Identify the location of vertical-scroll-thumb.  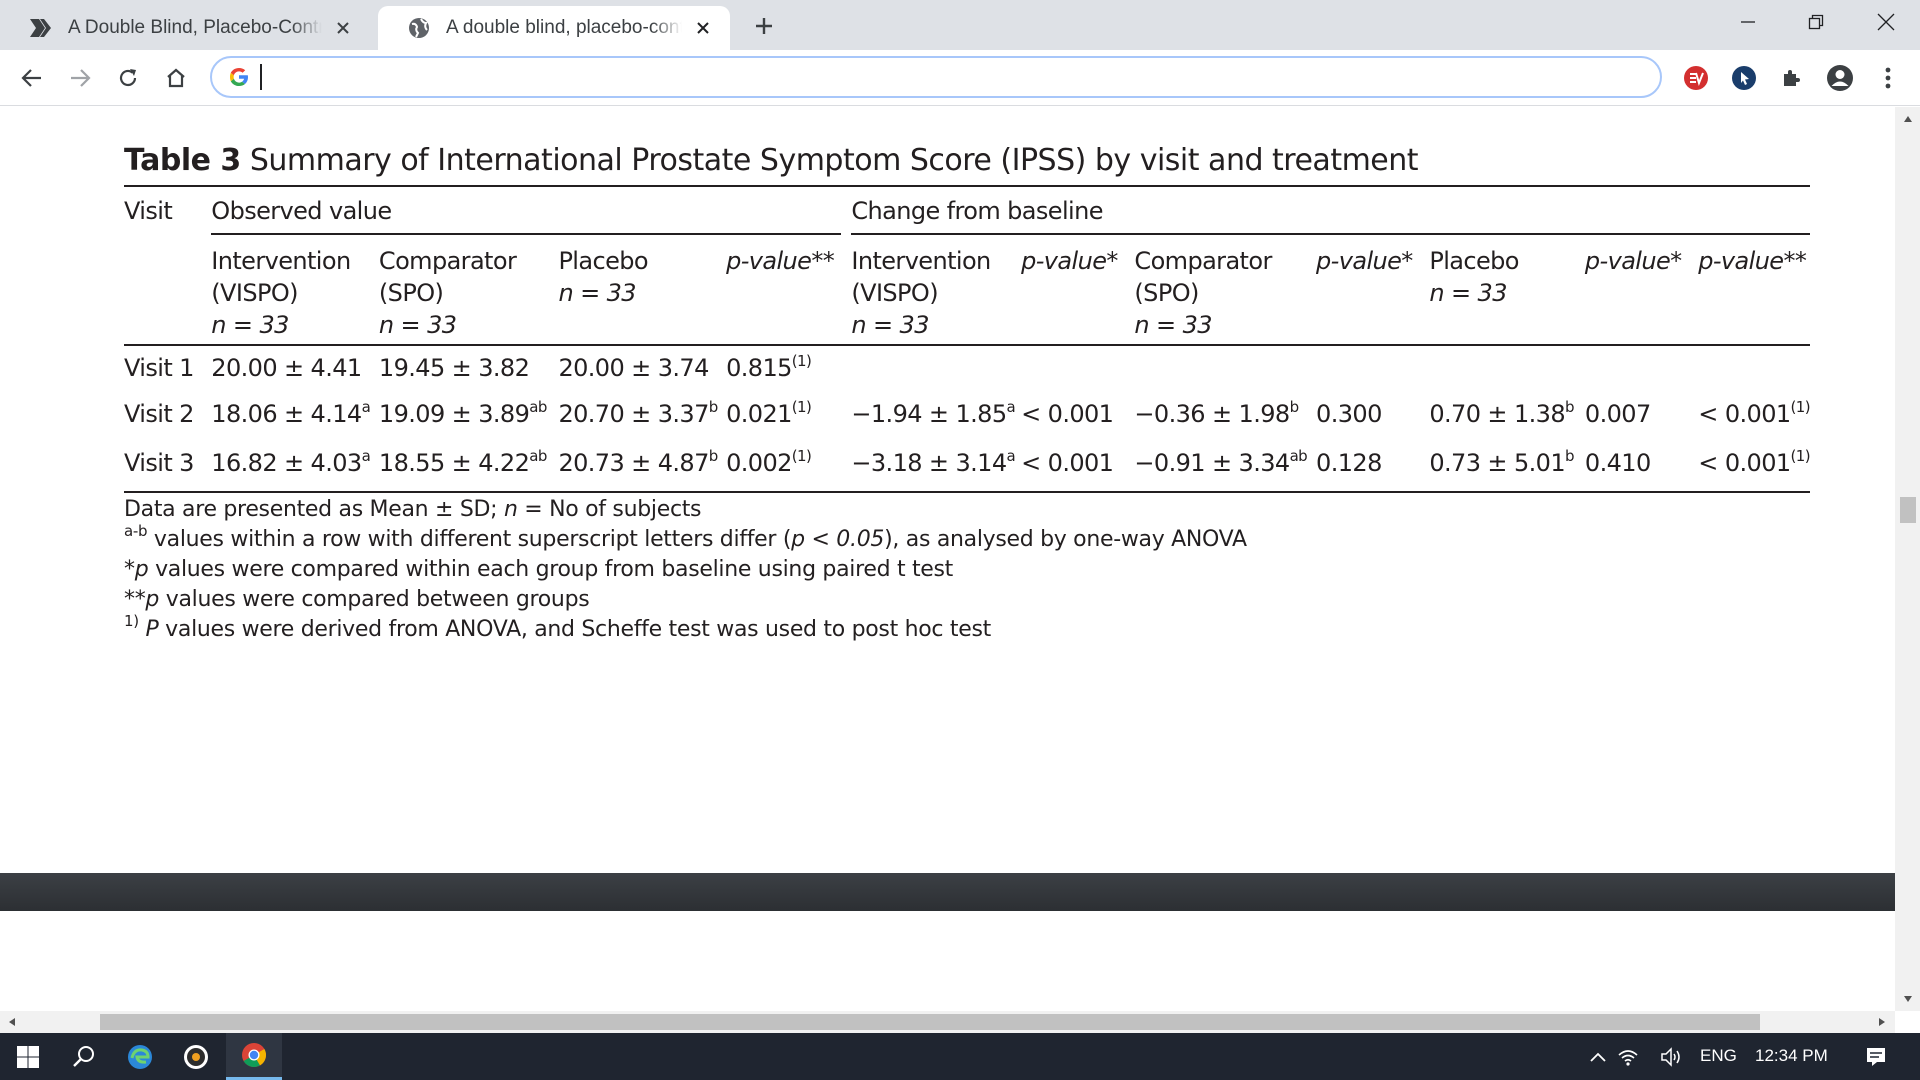
(1908, 510).